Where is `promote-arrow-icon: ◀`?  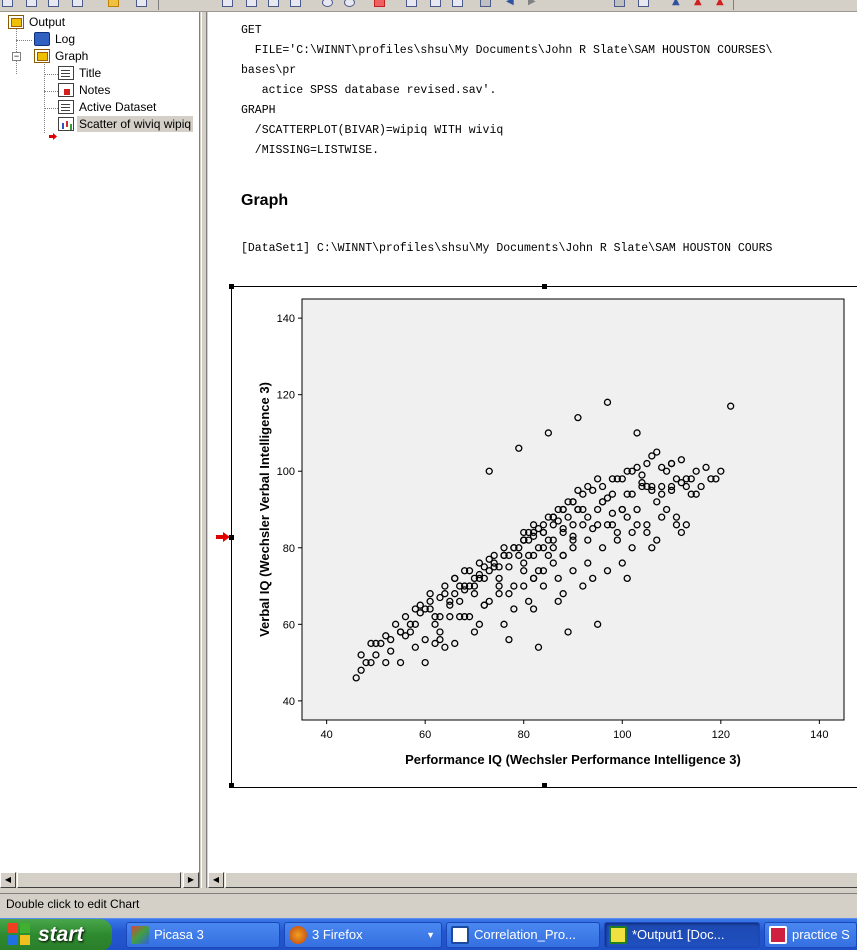 promote-arrow-icon: ◀ is located at coordinates (510, 3).